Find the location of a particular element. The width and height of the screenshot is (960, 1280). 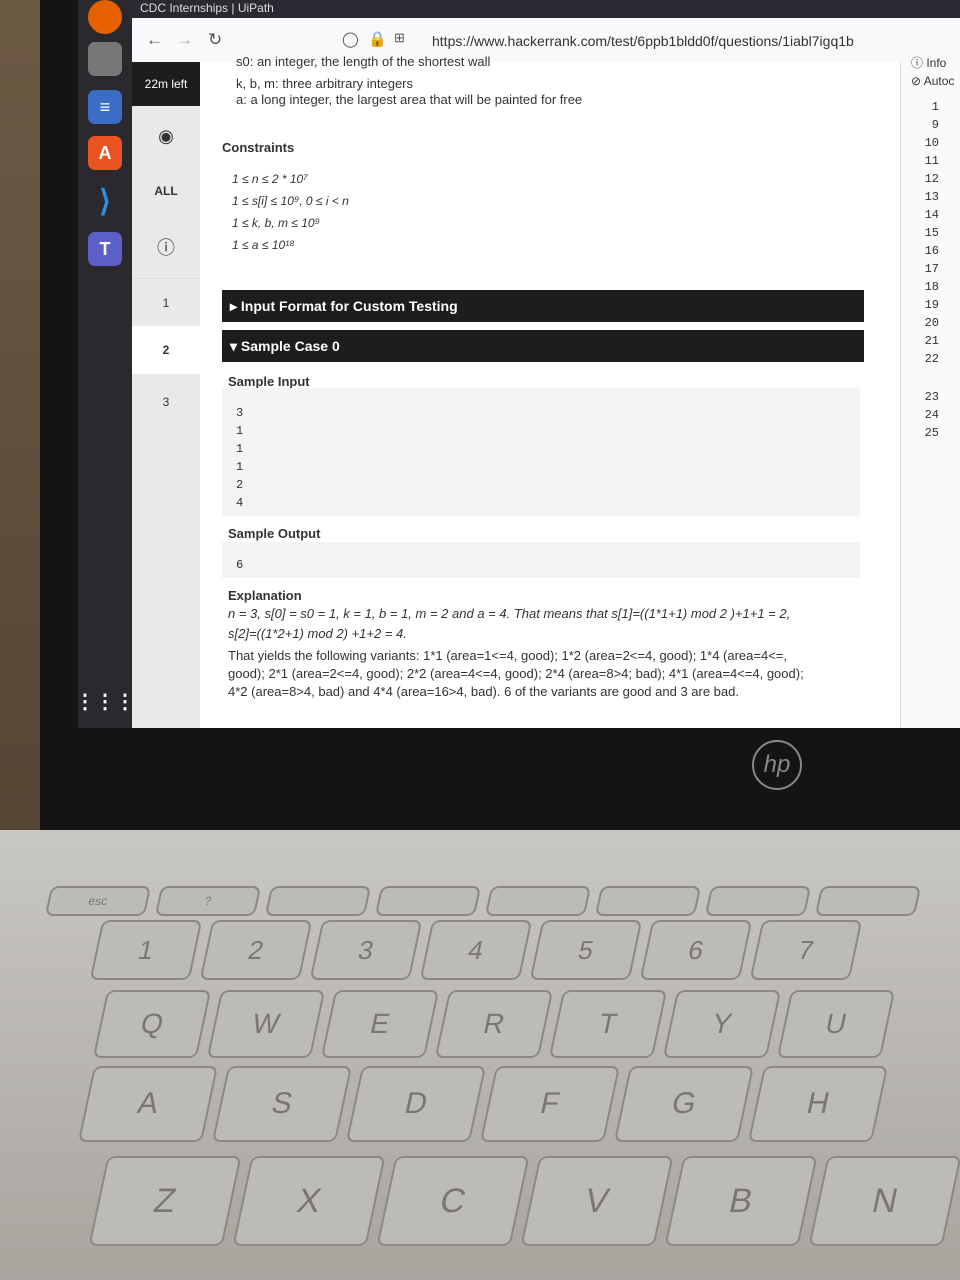

explanation-line: s[2]=((1*2+1) mod 2) +1+2 = 4. is located at coordinates (317, 633).